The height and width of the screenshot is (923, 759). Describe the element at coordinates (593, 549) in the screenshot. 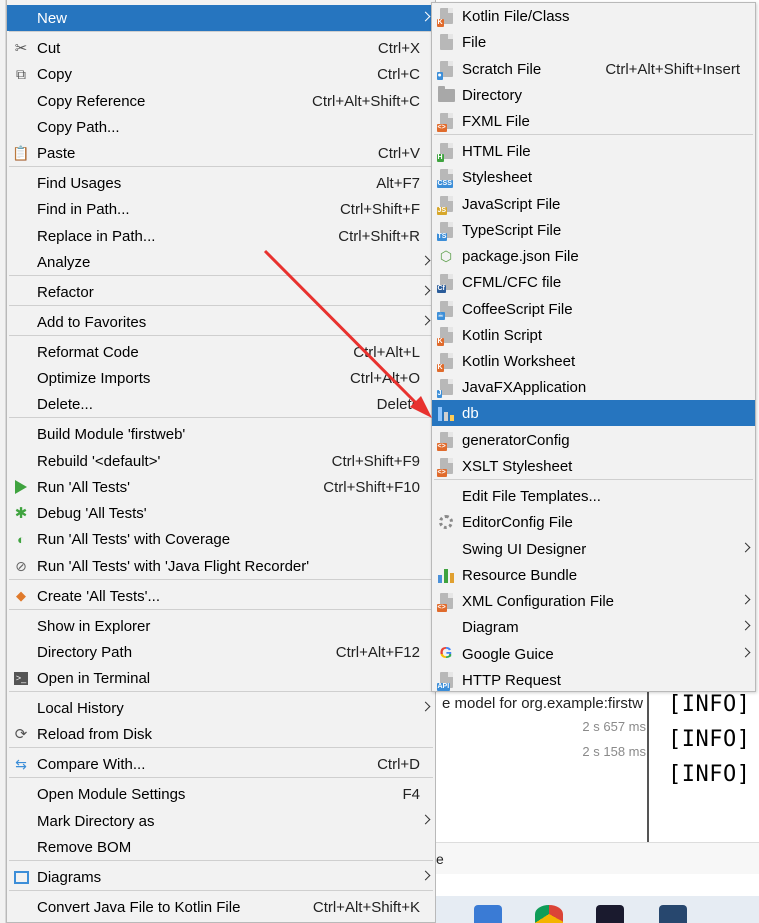

I see `new-item-swing-ui-designer: Swing UI Designer` at that location.